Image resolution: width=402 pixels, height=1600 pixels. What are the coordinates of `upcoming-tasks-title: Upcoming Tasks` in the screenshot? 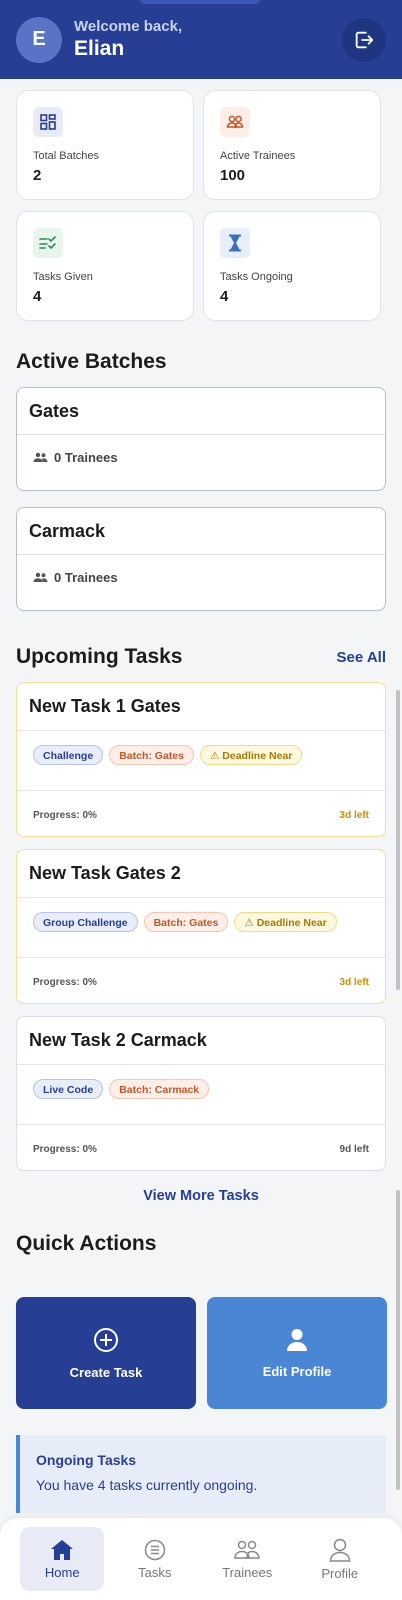 It's located at (99, 656).